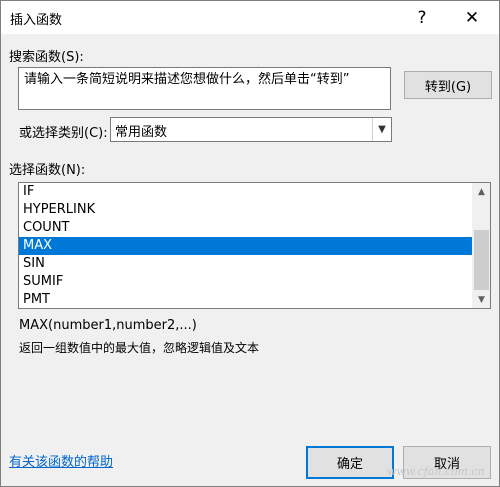 This screenshot has width=500, height=487. What do you see at coordinates (436, 471) in the screenshot?
I see `watermark: www.cfan.com.cn` at bounding box center [436, 471].